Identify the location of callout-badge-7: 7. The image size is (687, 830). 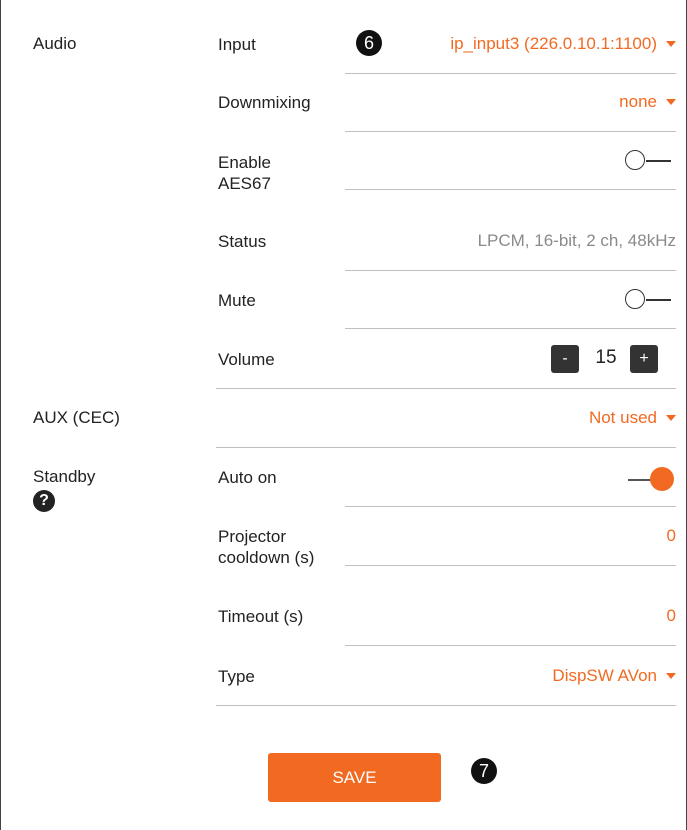
(484, 771).